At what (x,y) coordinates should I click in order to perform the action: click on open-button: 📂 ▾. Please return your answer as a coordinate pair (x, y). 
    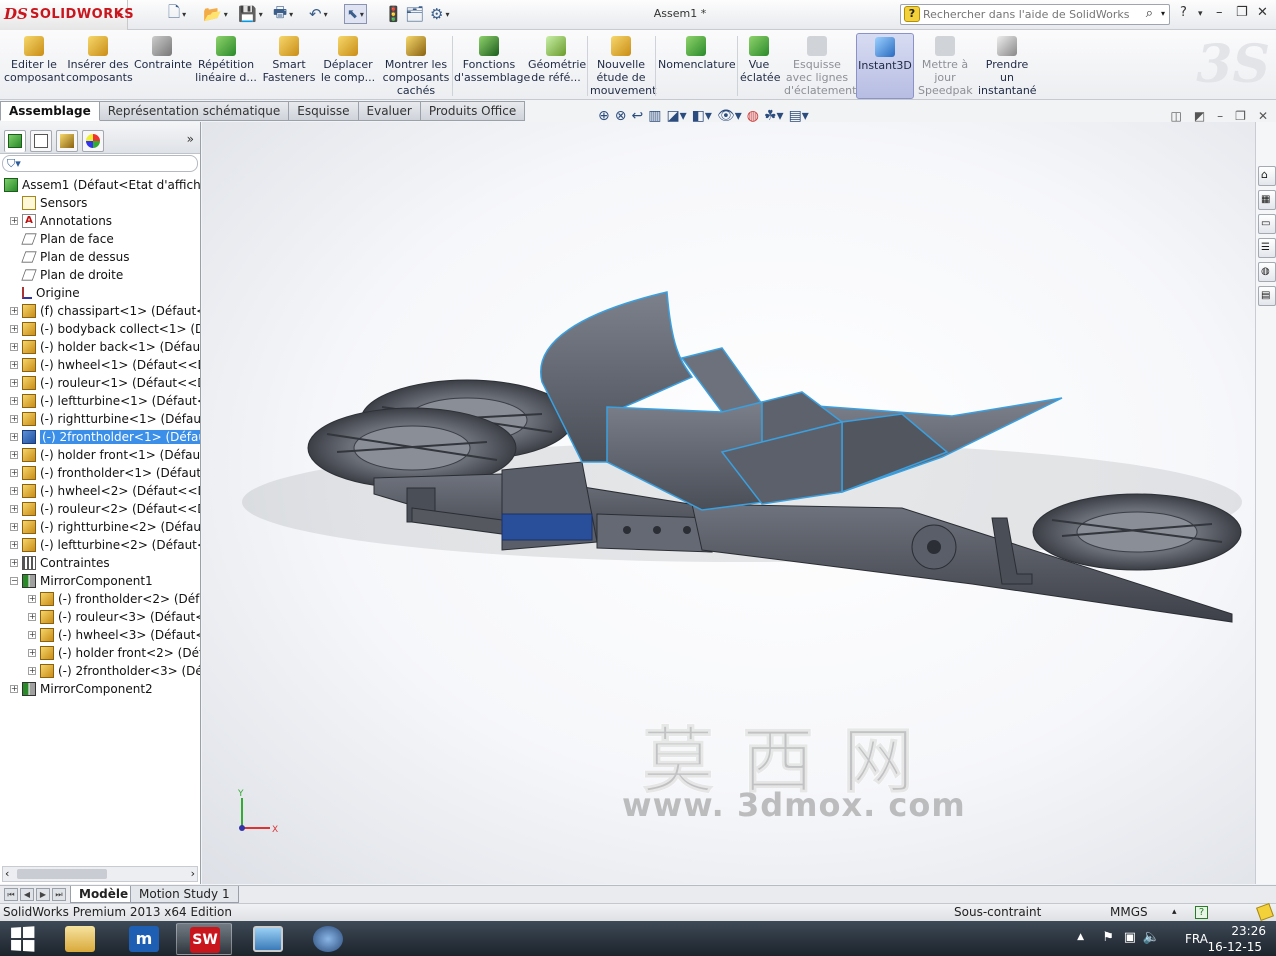
    Looking at the image, I should click on (215, 14).